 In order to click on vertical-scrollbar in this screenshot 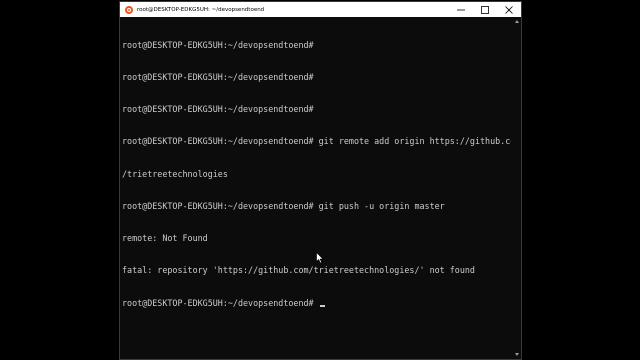, I will do `click(516, 188)`.